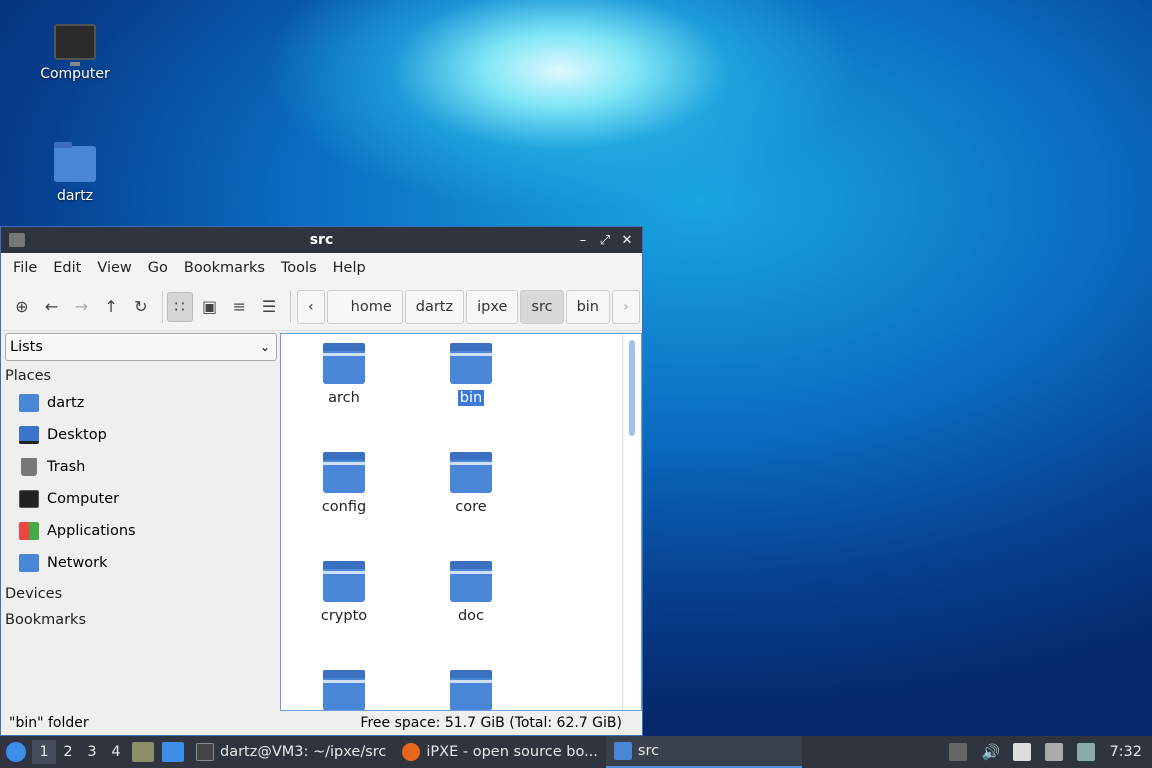  What do you see at coordinates (1086, 752) in the screenshot?
I see `notification-icon` at bounding box center [1086, 752].